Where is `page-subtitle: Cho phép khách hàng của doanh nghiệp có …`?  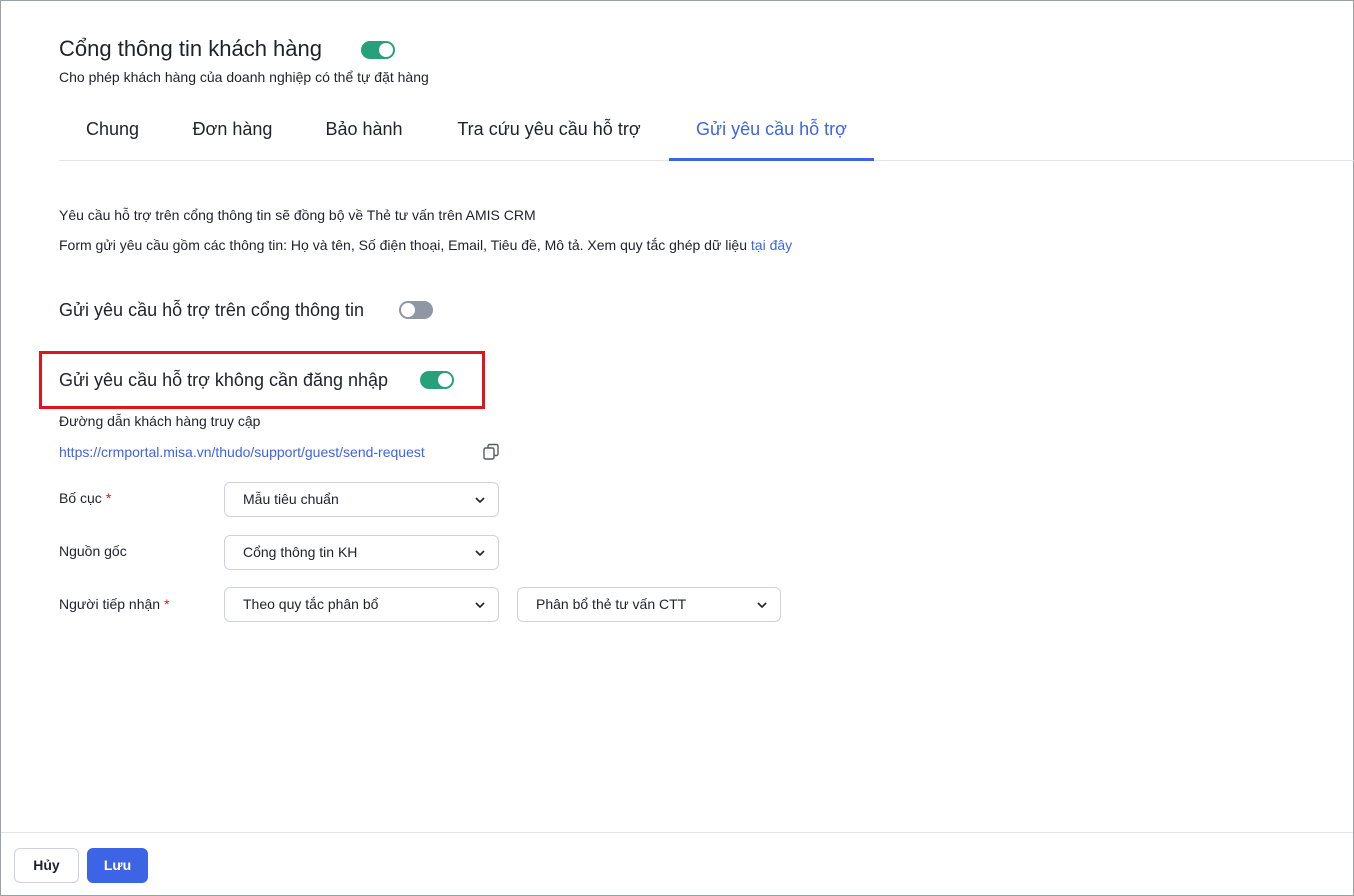
page-subtitle: Cho phép khách hàng của doanh nghiệp có … is located at coordinates (244, 77).